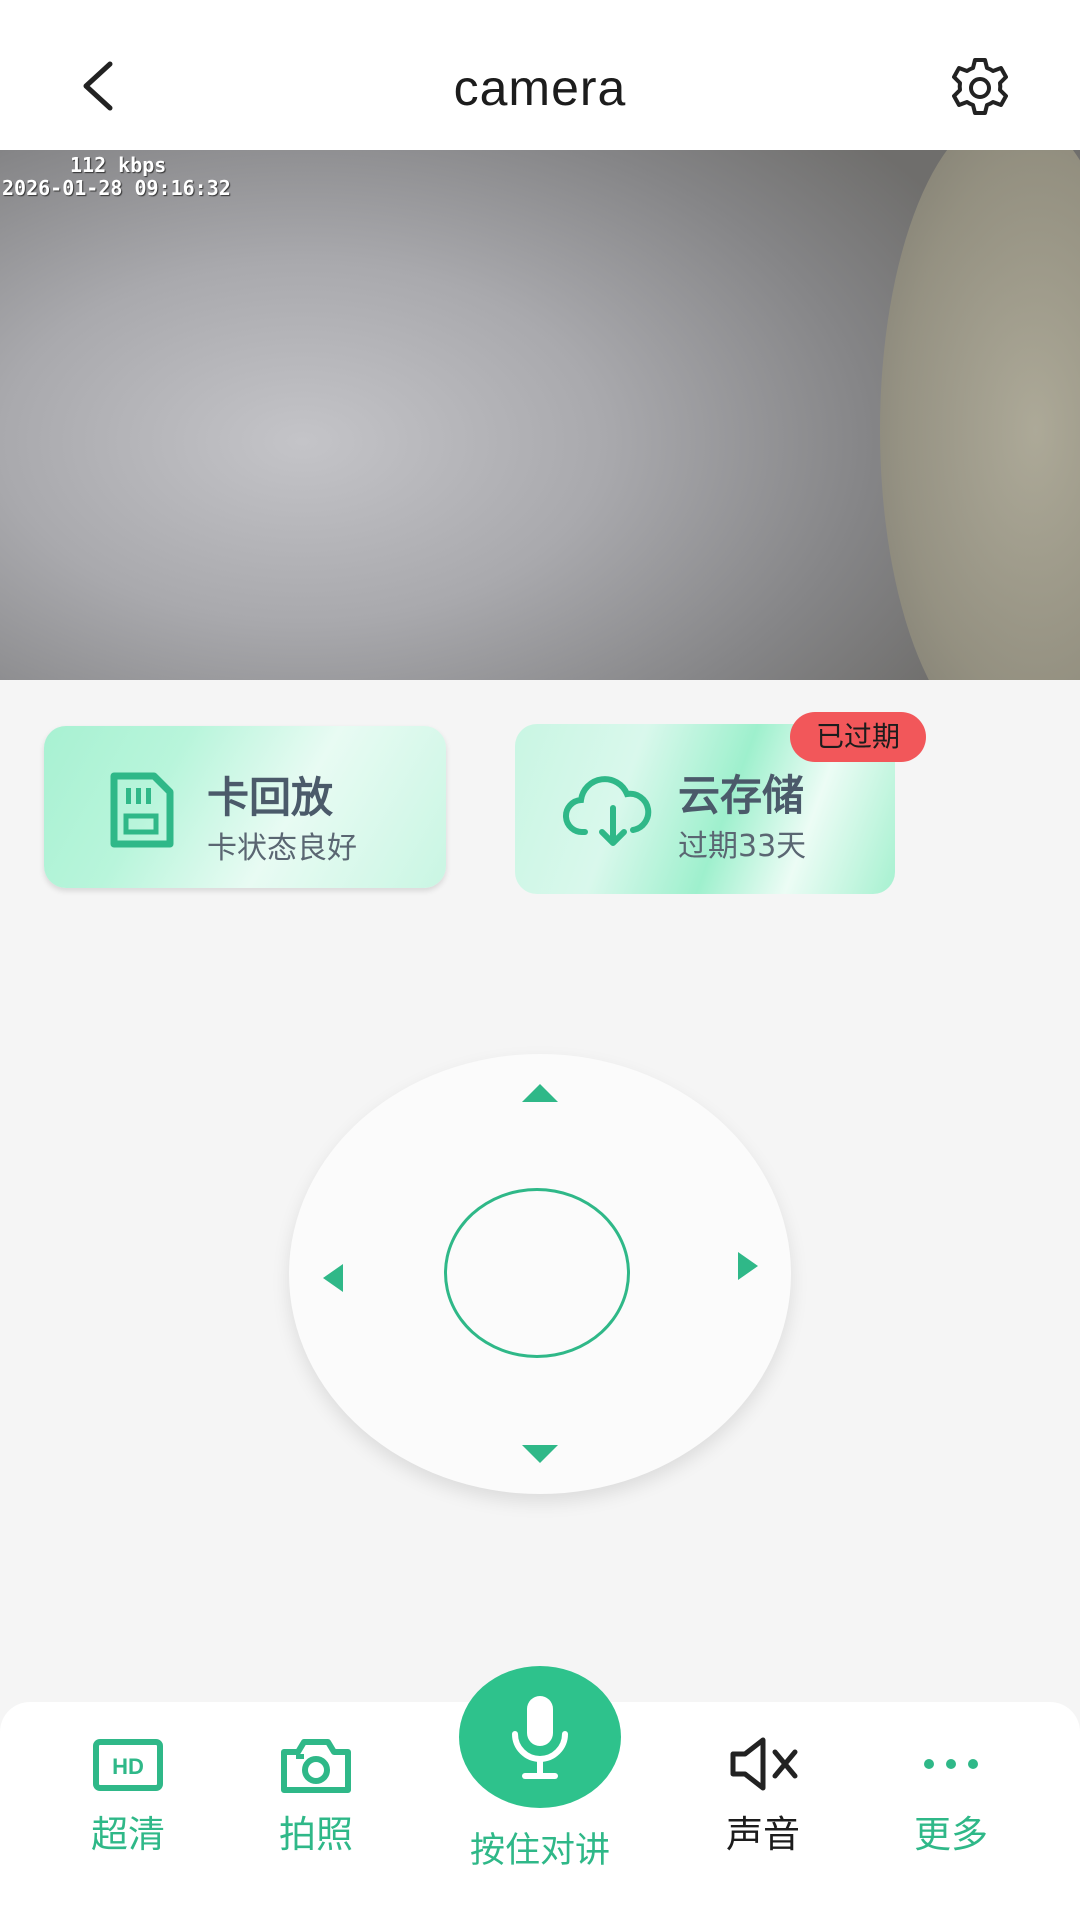 The image size is (1080, 1920). I want to click on camera-icon, so click(316, 1766).